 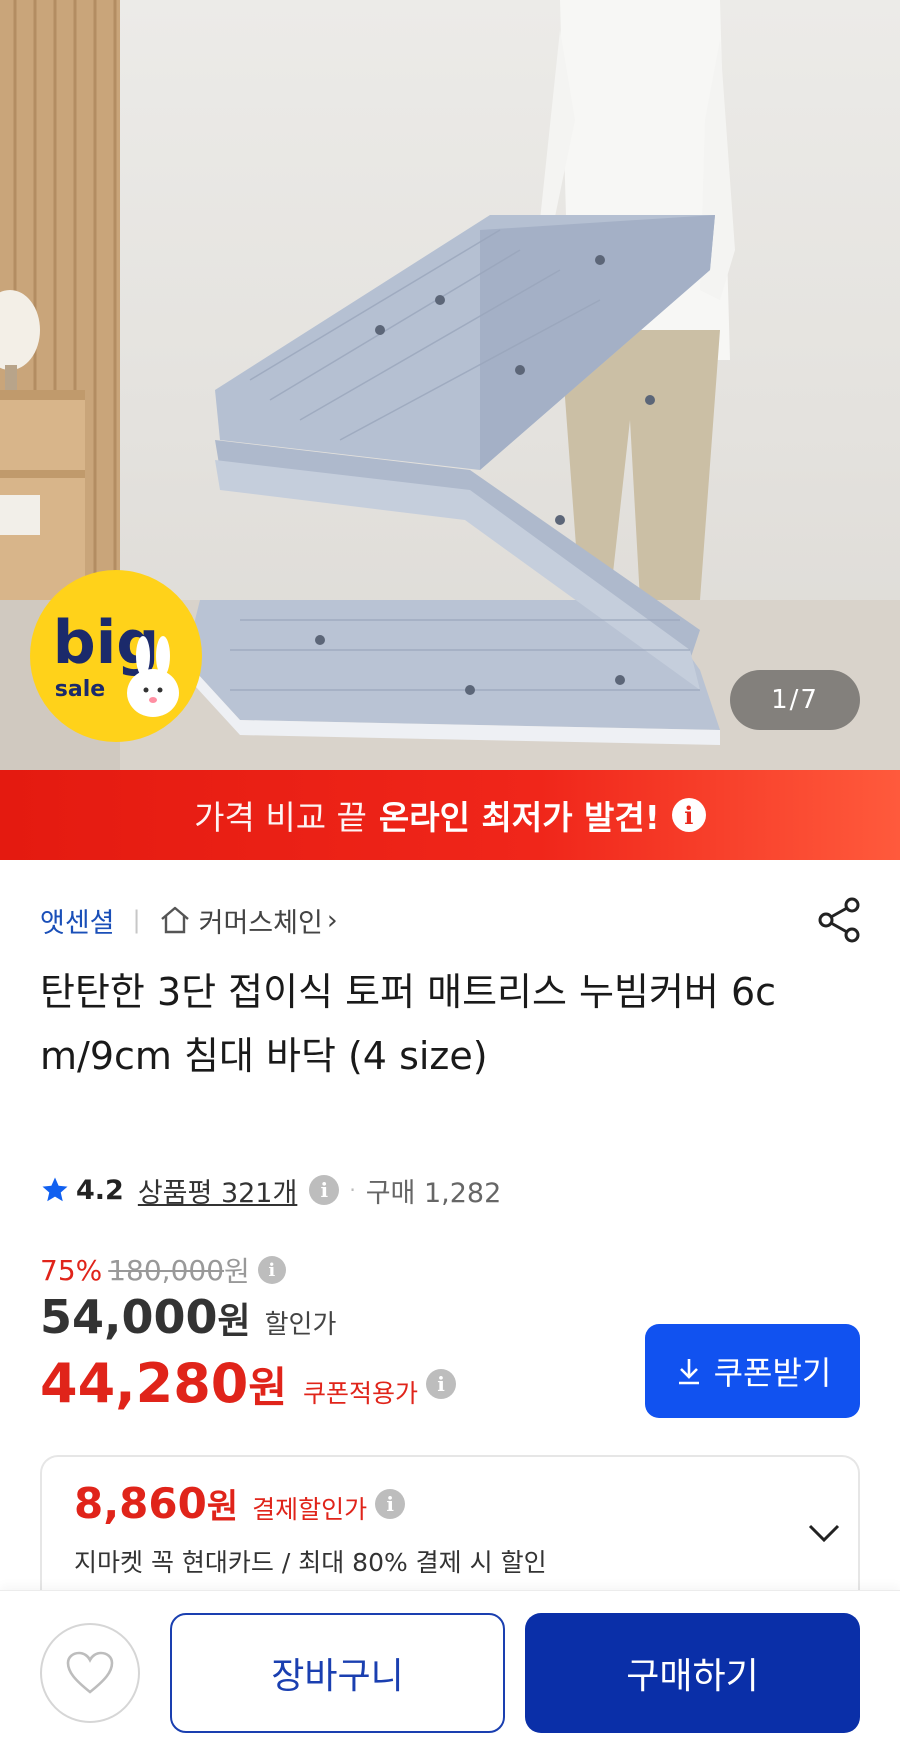 I want to click on sale-price-unit: 원, so click(x=234, y=1321).